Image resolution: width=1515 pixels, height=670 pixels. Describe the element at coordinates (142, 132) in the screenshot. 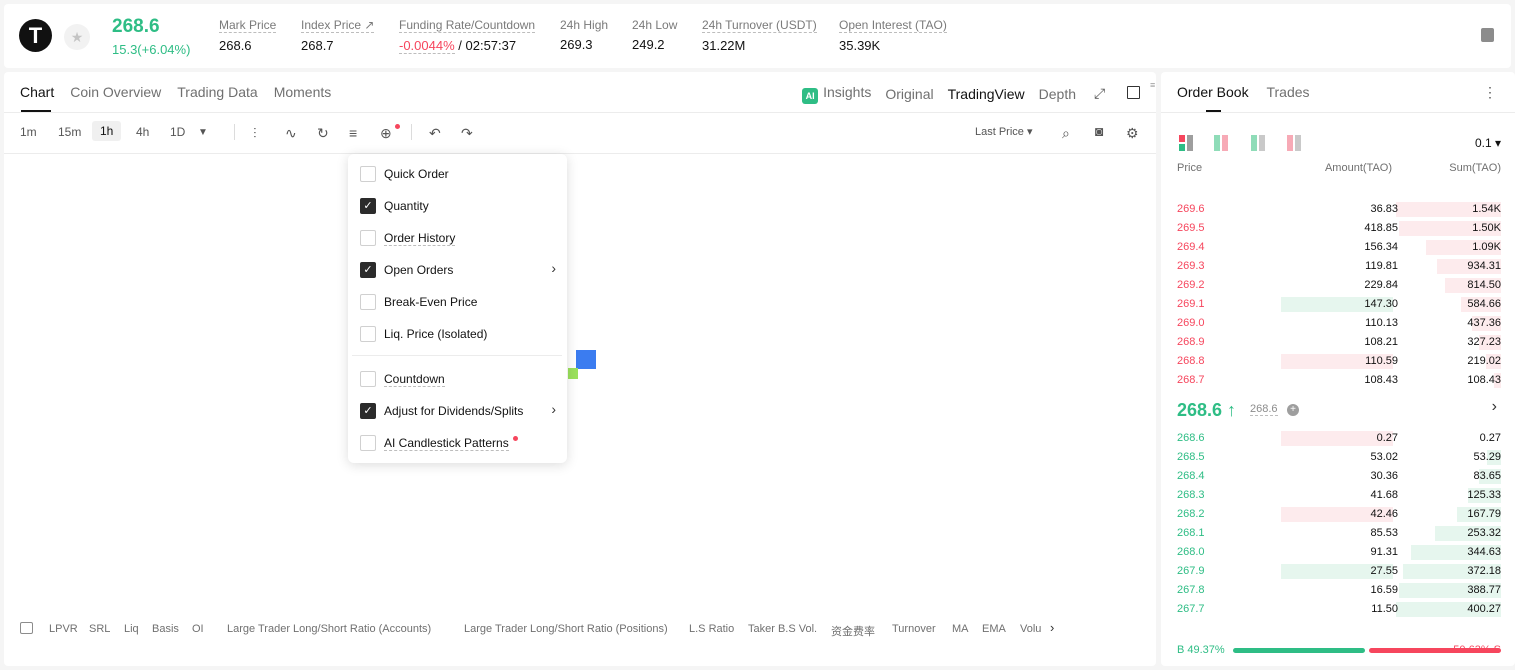

I see `interval-4h: 4h` at that location.